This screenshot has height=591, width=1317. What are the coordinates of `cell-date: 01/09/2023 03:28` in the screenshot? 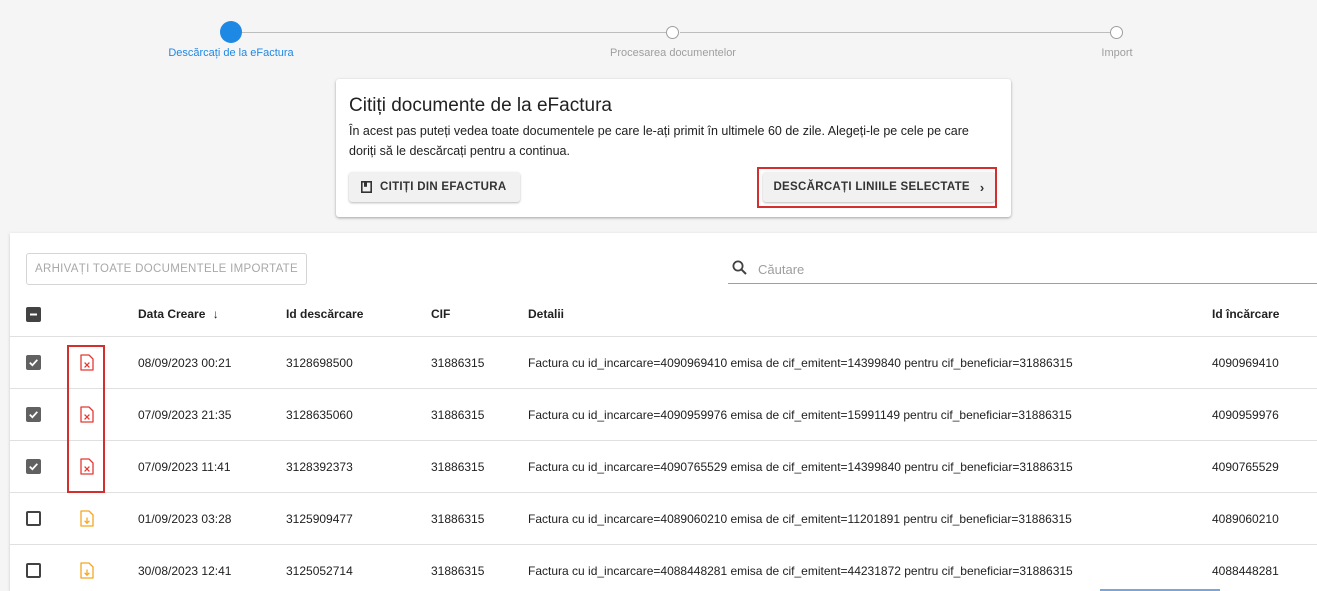 It's located at (185, 519).